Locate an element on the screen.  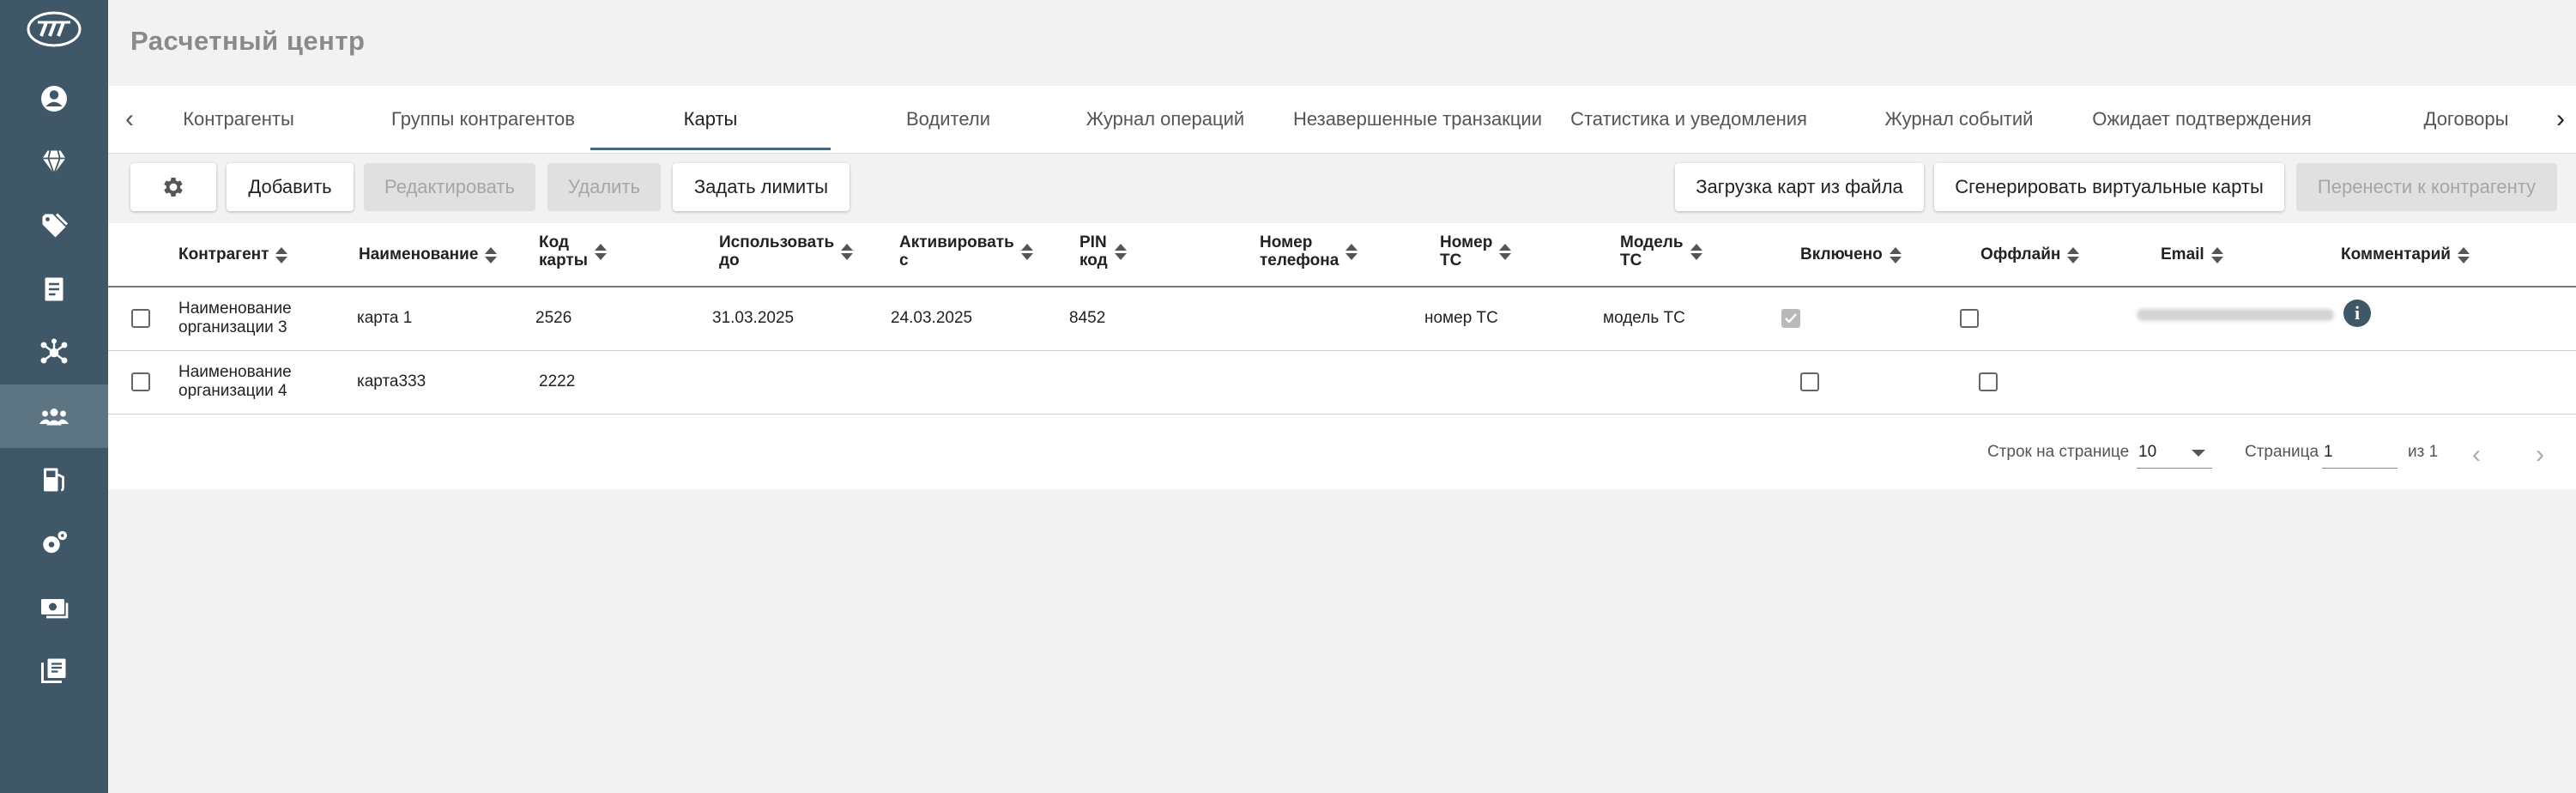
rows-per-page-select: 10 is located at coordinates (2174, 454).